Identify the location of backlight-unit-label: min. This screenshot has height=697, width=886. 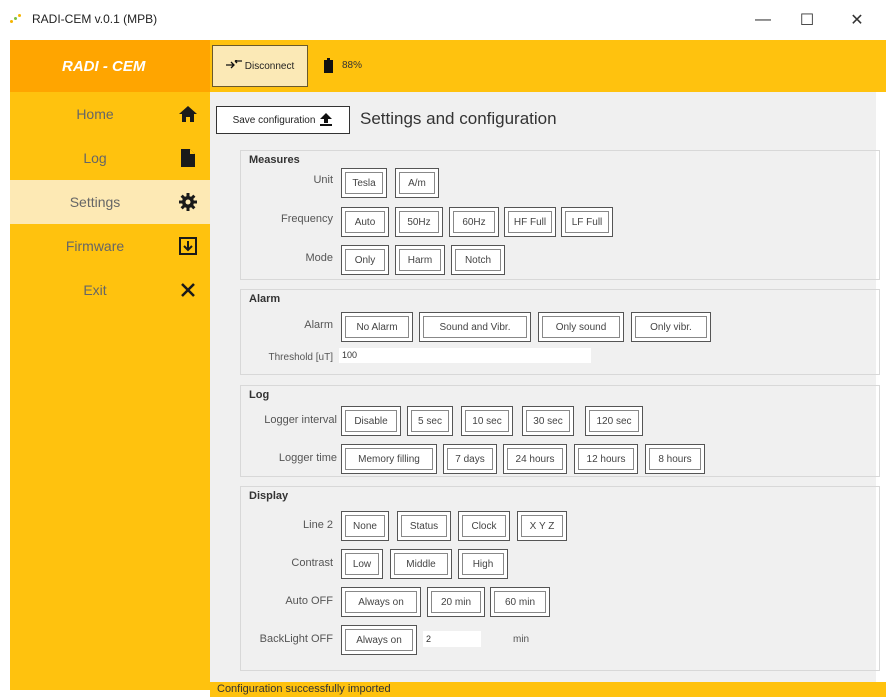
(521, 639).